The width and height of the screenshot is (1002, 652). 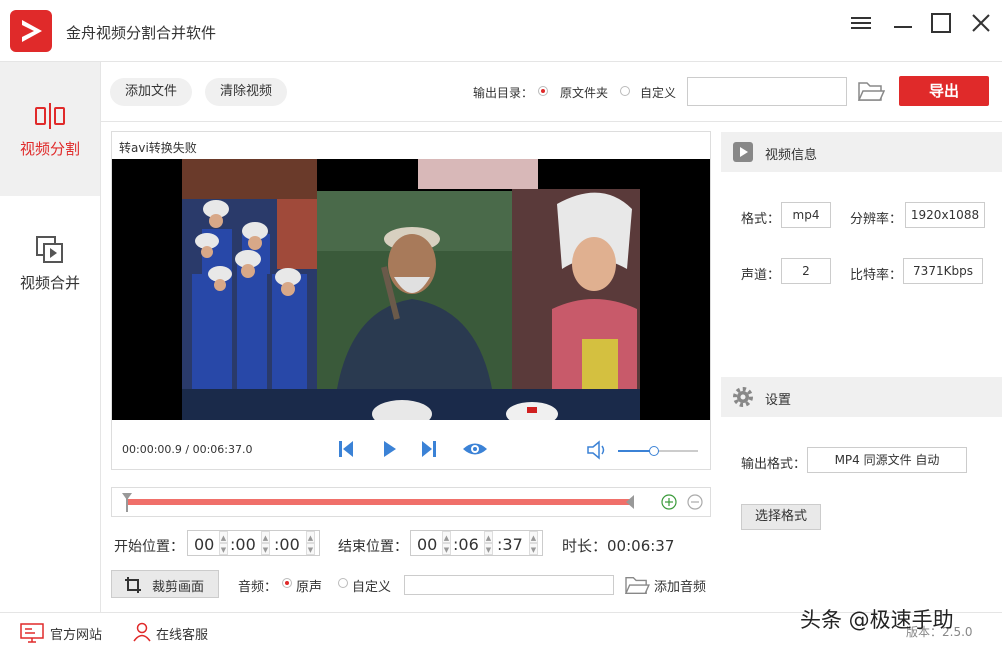 What do you see at coordinates (625, 91) in the screenshot?
I see `radio-custom-folder` at bounding box center [625, 91].